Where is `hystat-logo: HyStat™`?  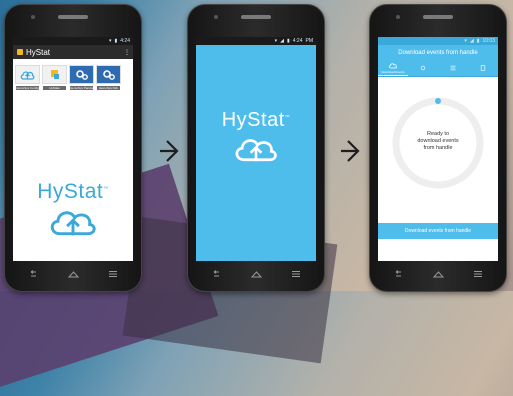 hystat-logo: HyStat™ is located at coordinates (73, 212).